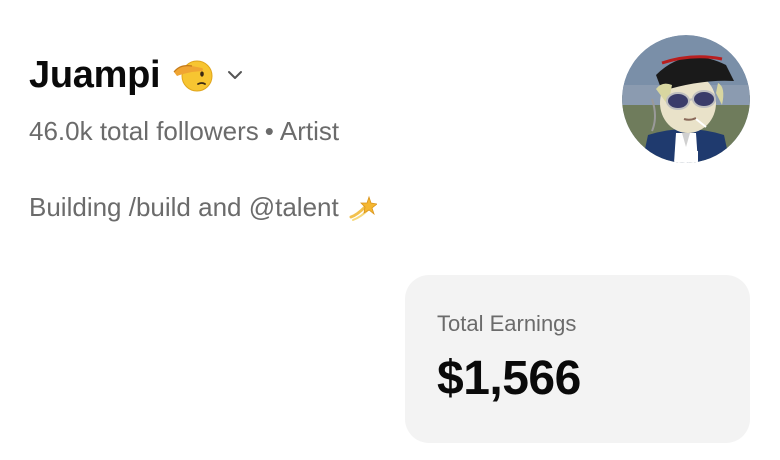 This screenshot has height=460, width=780. What do you see at coordinates (95, 74) in the screenshot?
I see `profile-name: Juampi` at bounding box center [95, 74].